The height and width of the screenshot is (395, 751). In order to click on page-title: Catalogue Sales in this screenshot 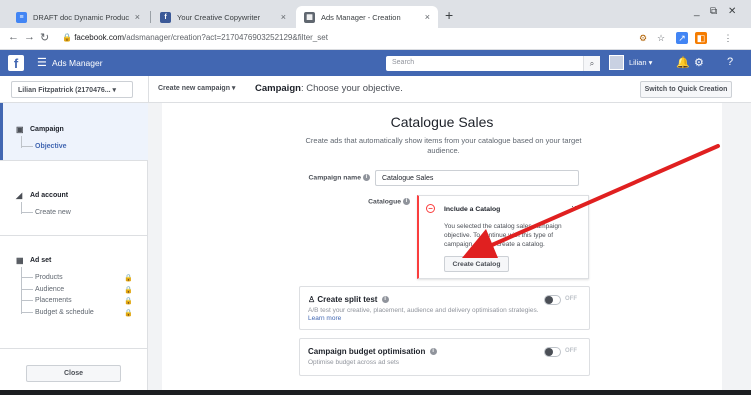, I will do `click(442, 122)`.